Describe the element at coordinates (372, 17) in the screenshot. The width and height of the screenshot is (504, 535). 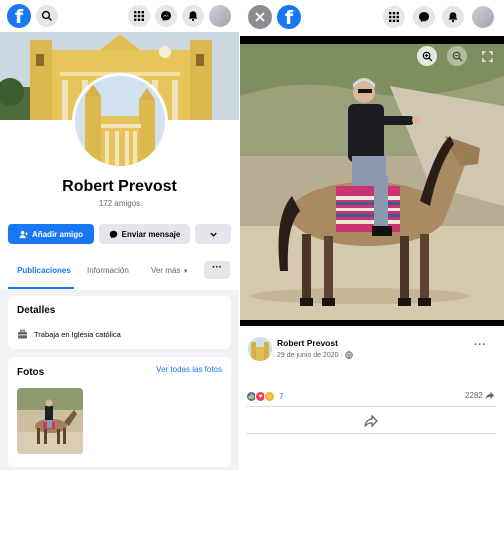
I see `viewer-top-bar: f` at that location.